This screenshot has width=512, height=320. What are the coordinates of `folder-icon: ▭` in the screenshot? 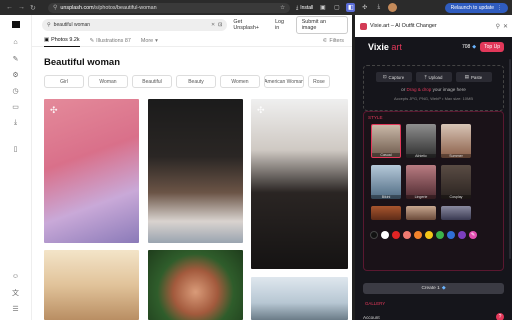 It's located at (16, 107).